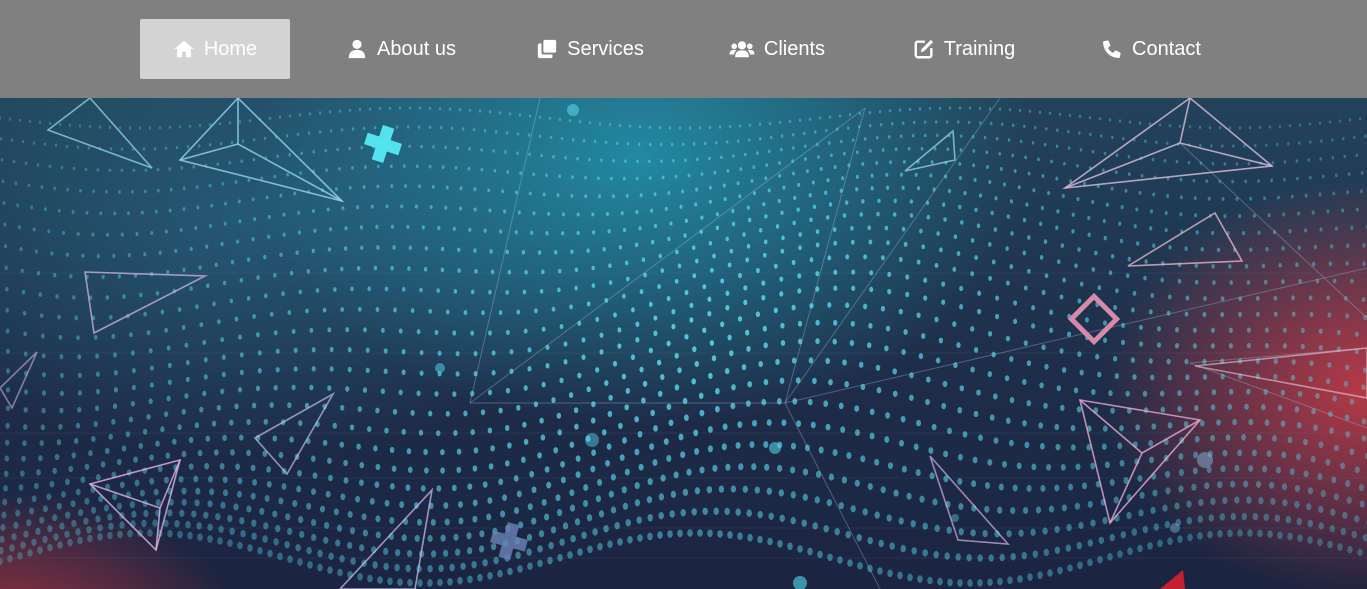  I want to click on user-icon, so click(357, 49).